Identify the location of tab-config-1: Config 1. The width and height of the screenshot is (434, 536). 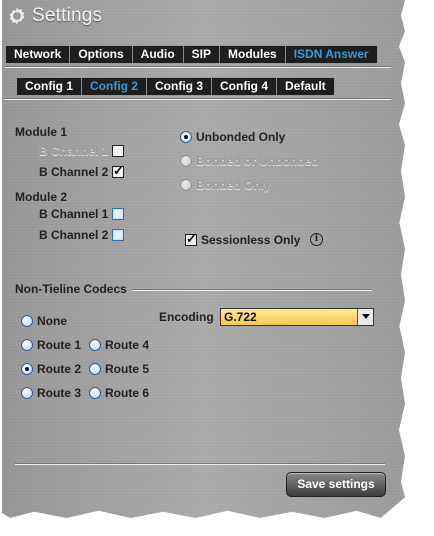
(49, 86).